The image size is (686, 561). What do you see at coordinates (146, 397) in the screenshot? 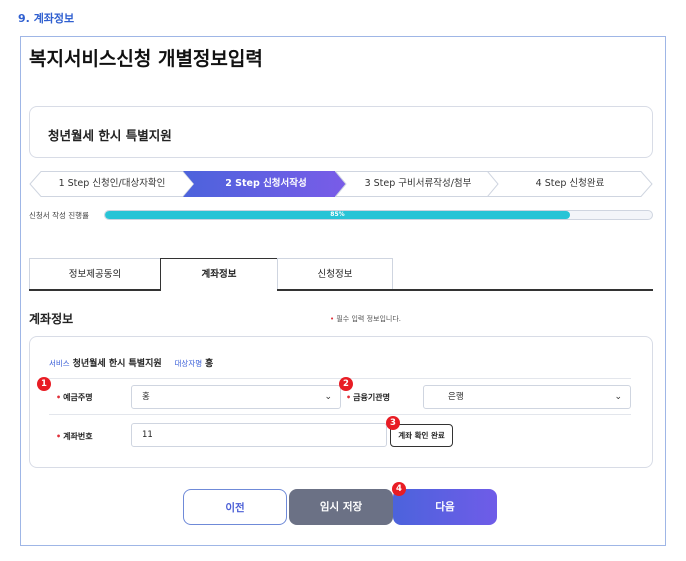
I see `account-holder-value: 홍` at bounding box center [146, 397].